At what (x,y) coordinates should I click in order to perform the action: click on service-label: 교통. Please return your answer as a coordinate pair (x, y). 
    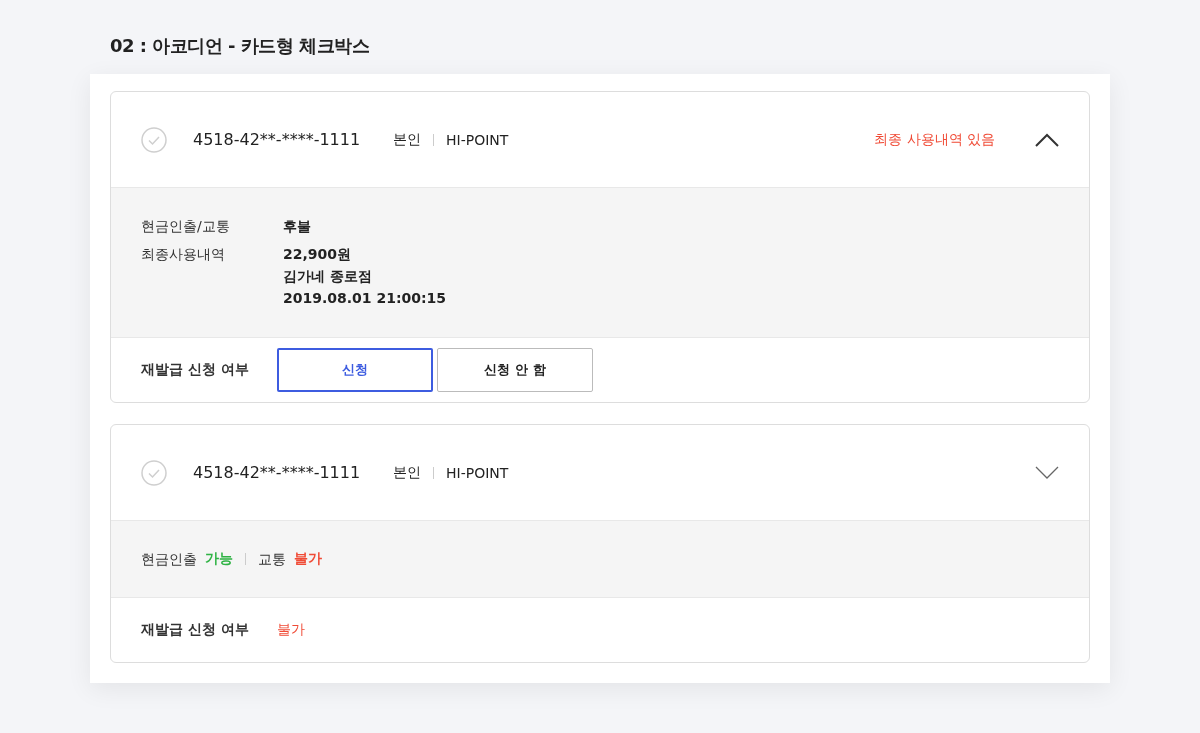
    Looking at the image, I should click on (272, 559).